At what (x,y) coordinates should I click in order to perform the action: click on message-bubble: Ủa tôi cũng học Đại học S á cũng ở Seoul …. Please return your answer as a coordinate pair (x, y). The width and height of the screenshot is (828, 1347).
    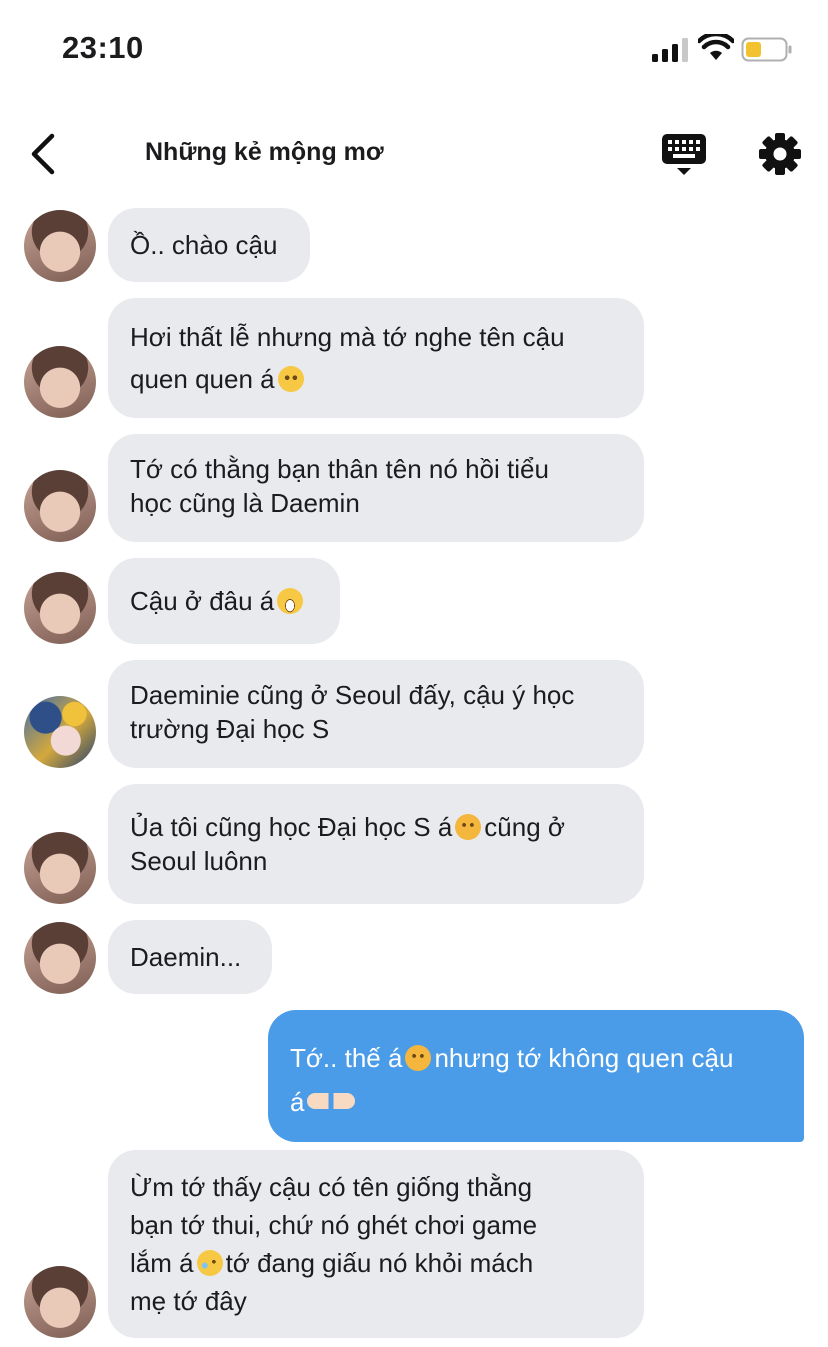
    Looking at the image, I should click on (376, 844).